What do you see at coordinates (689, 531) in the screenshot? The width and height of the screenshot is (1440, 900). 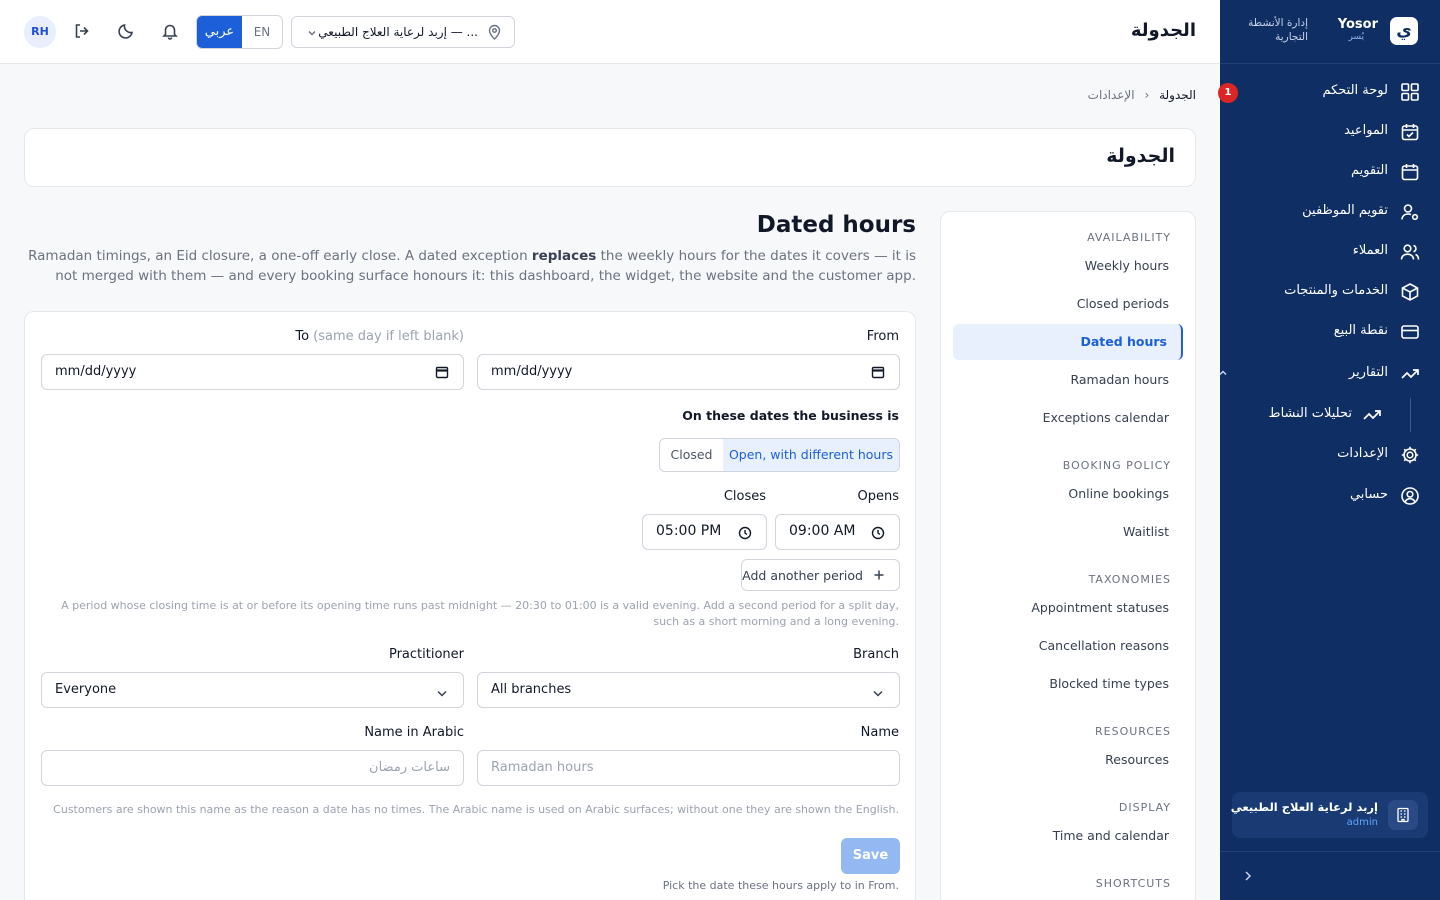 I see `closes-time-value: 05:00 PM` at bounding box center [689, 531].